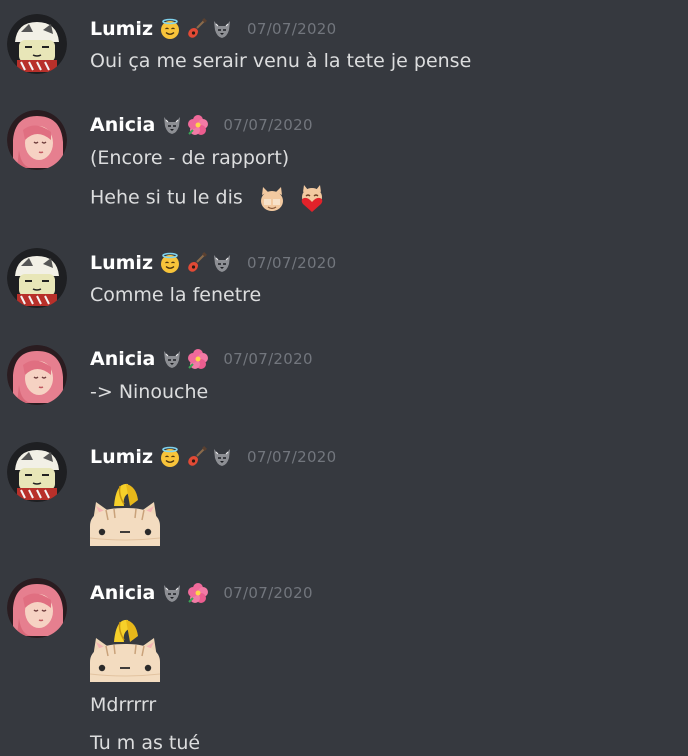 The height and width of the screenshot is (756, 688). Describe the element at coordinates (123, 705) in the screenshot. I see `message-text: Mdrrrrr` at that location.